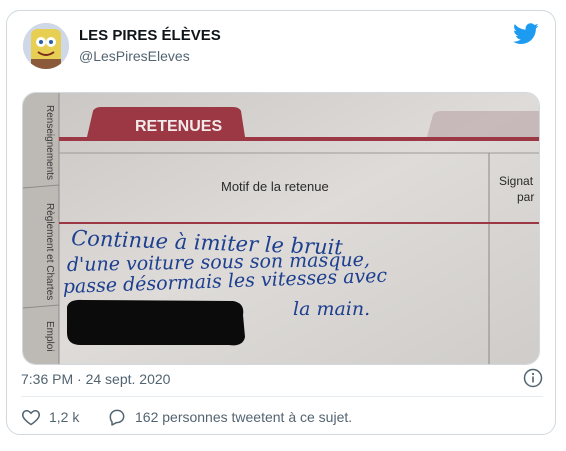 The width and height of the screenshot is (566, 451). What do you see at coordinates (331, 309) in the screenshot?
I see `handwriting-line-4: la main.` at bounding box center [331, 309].